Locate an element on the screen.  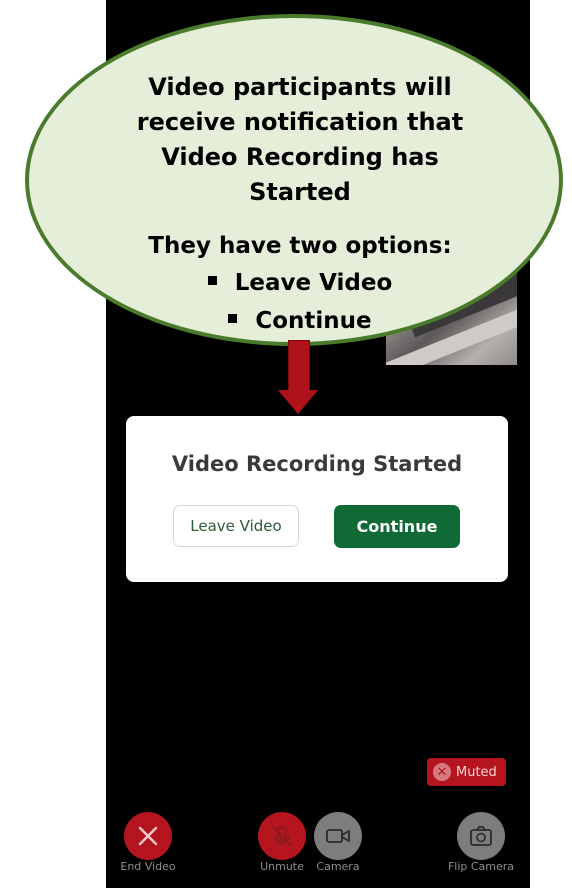
close-icon is located at coordinates (148, 836).